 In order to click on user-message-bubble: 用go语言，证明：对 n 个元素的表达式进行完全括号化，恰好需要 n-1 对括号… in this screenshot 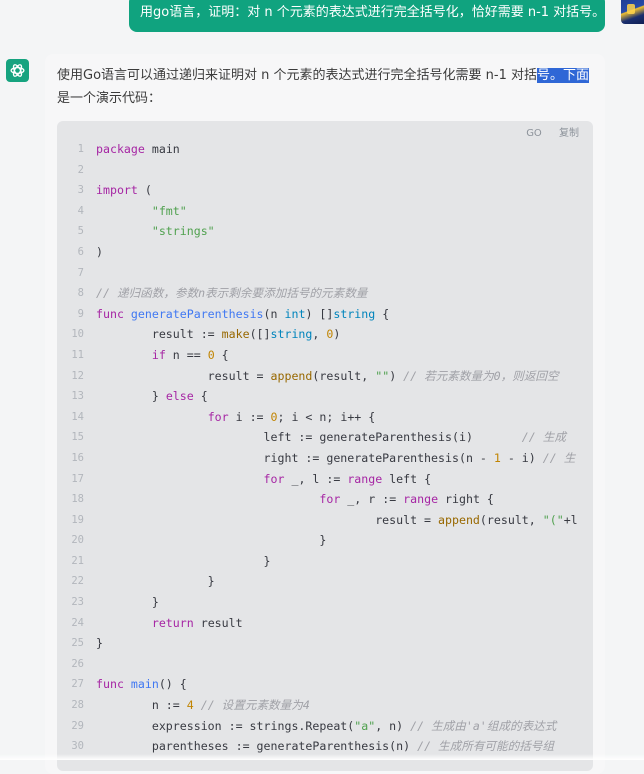, I will do `click(367, 16)`.